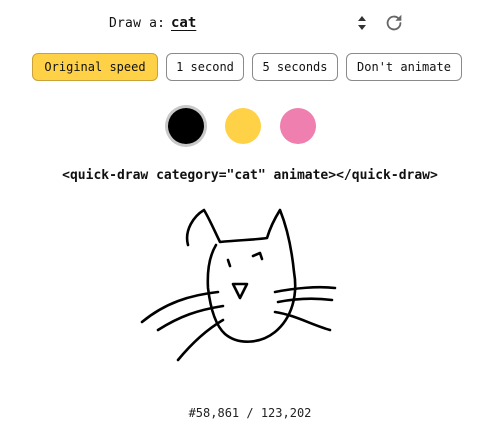 This screenshot has height=430, width=500. I want to click on one-second-button: 1 second, so click(205, 67).